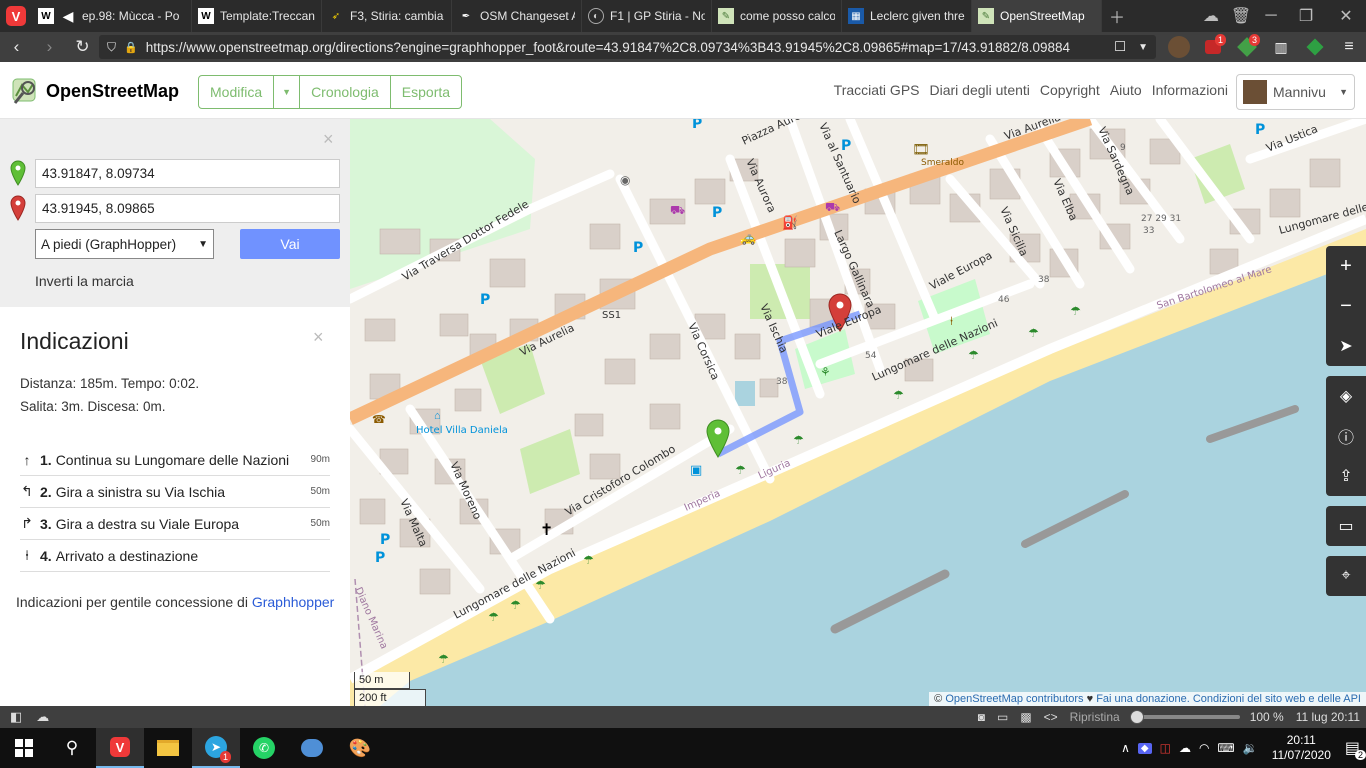  Describe the element at coordinates (1346, 526) in the screenshot. I see `add-note-icon: ▭` at that location.